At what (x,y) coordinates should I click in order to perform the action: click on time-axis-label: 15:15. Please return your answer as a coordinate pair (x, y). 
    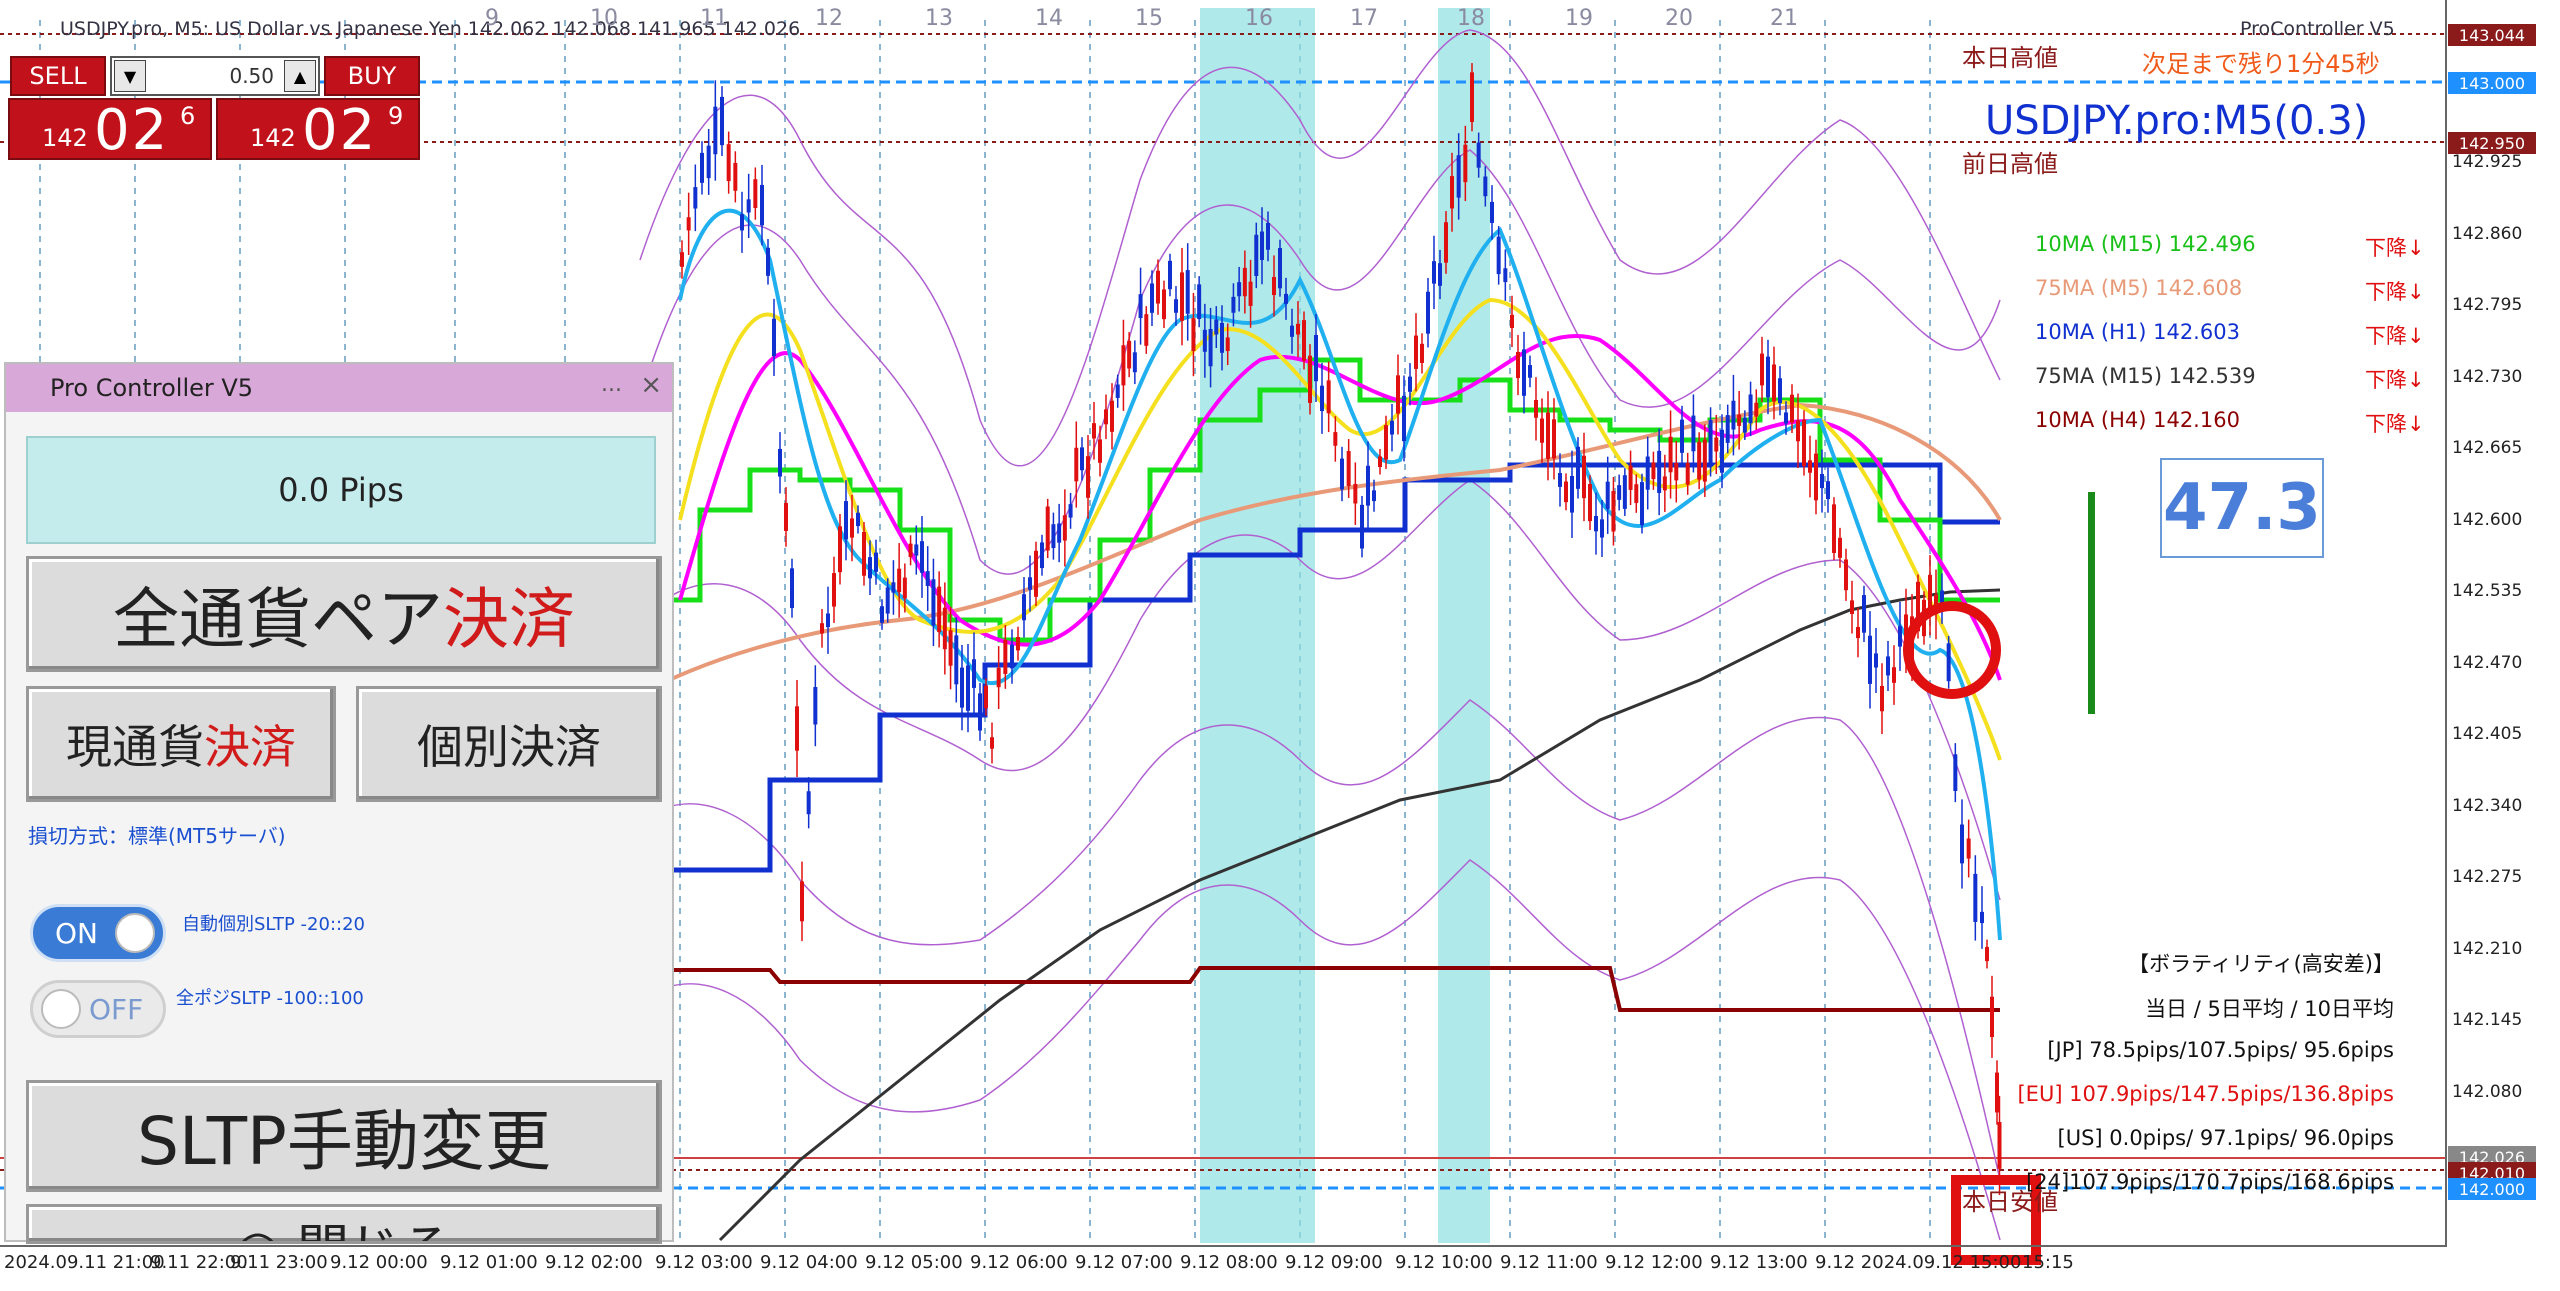
    Looking at the image, I should click on (2048, 1262).